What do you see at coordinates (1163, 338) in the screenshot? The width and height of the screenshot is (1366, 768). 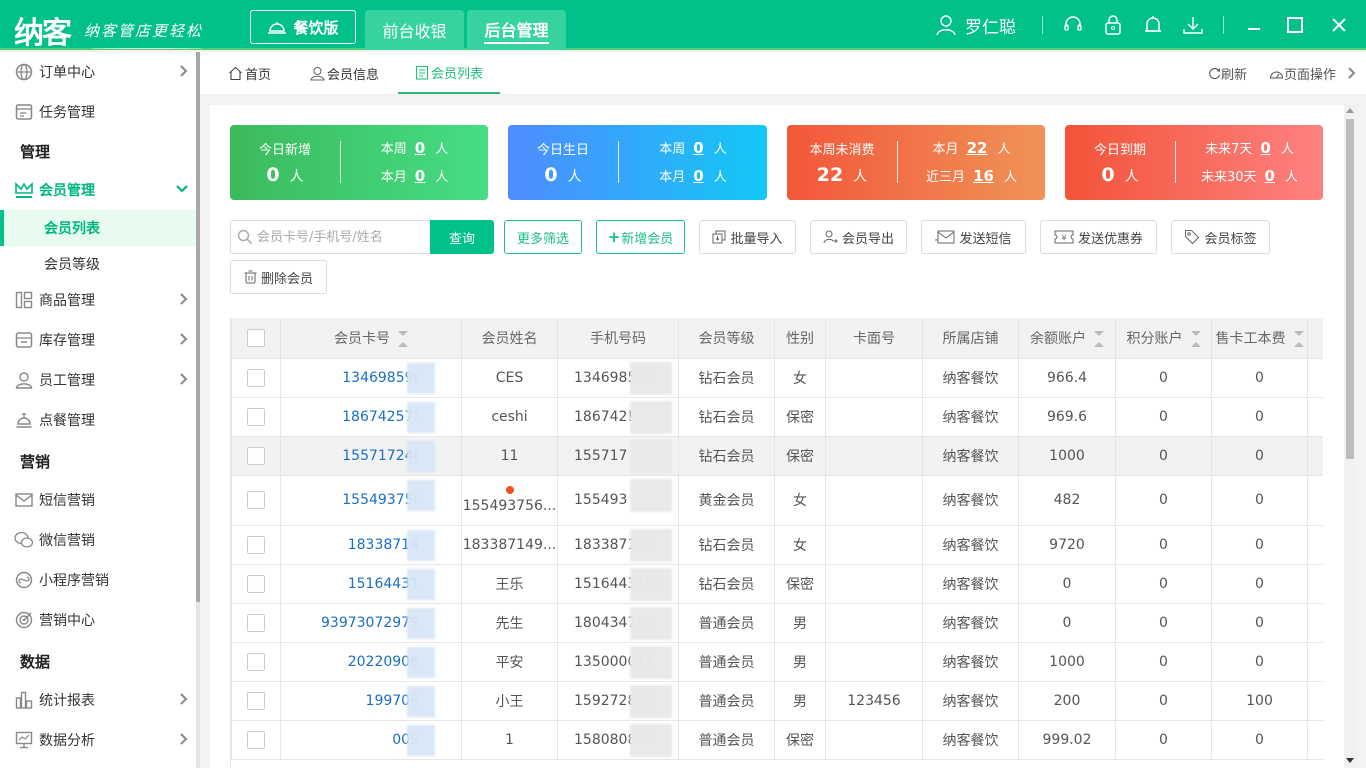 I see `col-header-points: 积分账户` at bounding box center [1163, 338].